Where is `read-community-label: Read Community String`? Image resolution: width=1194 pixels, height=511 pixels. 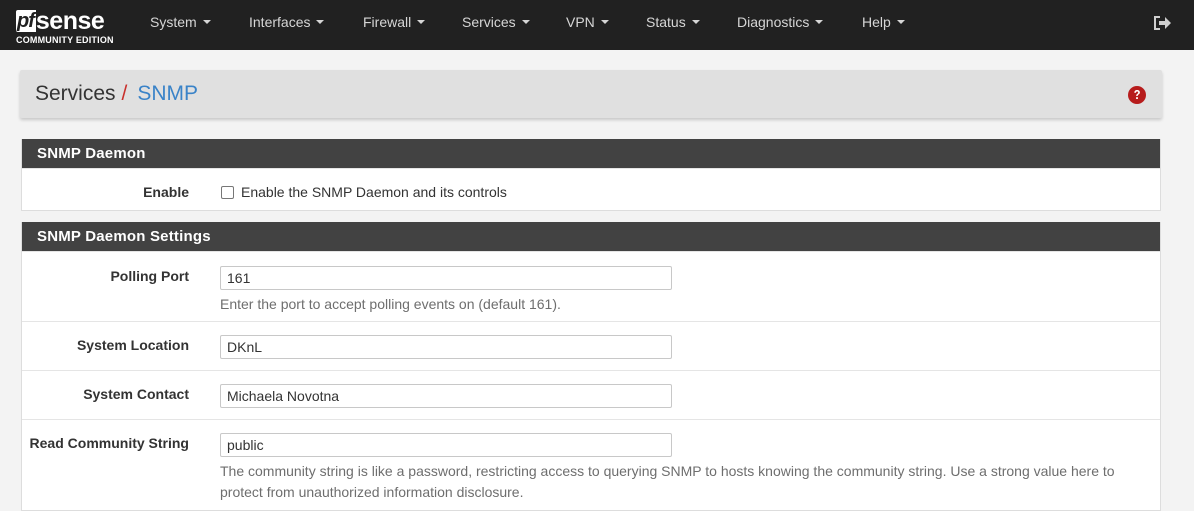 read-community-label: Read Community String is located at coordinates (109, 443).